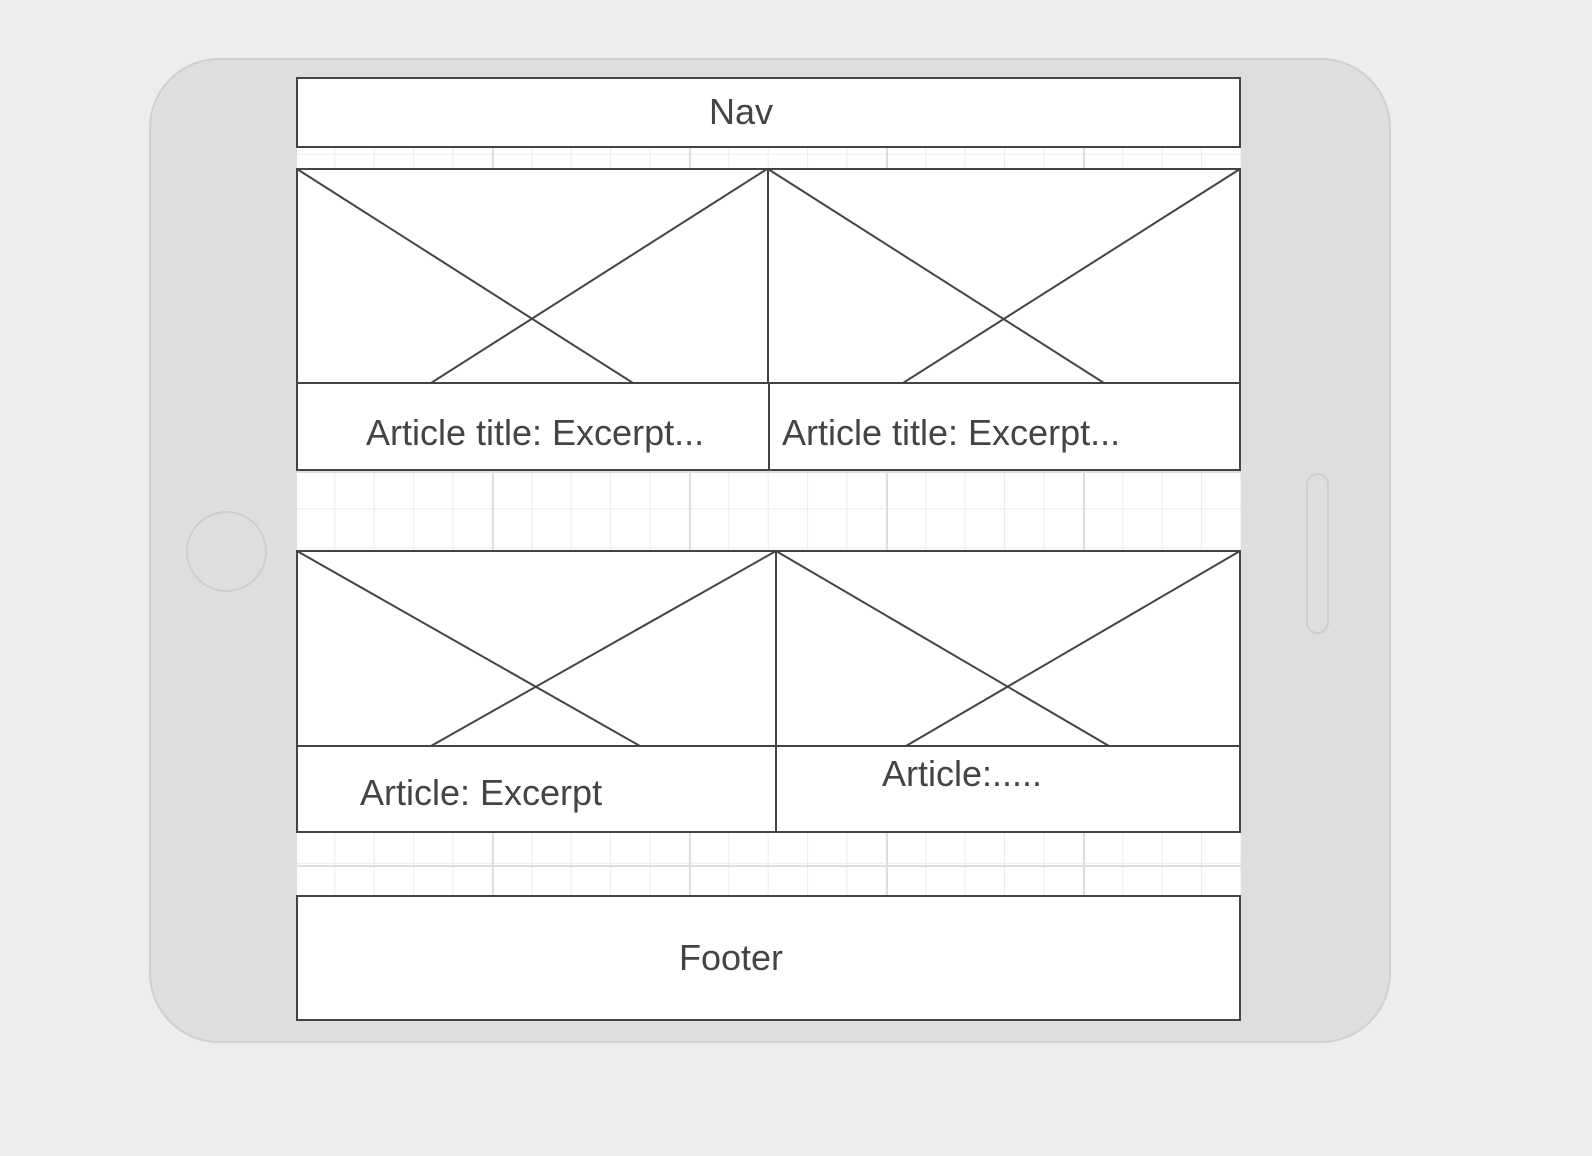  I want to click on footer-label: Footer, so click(731, 957).